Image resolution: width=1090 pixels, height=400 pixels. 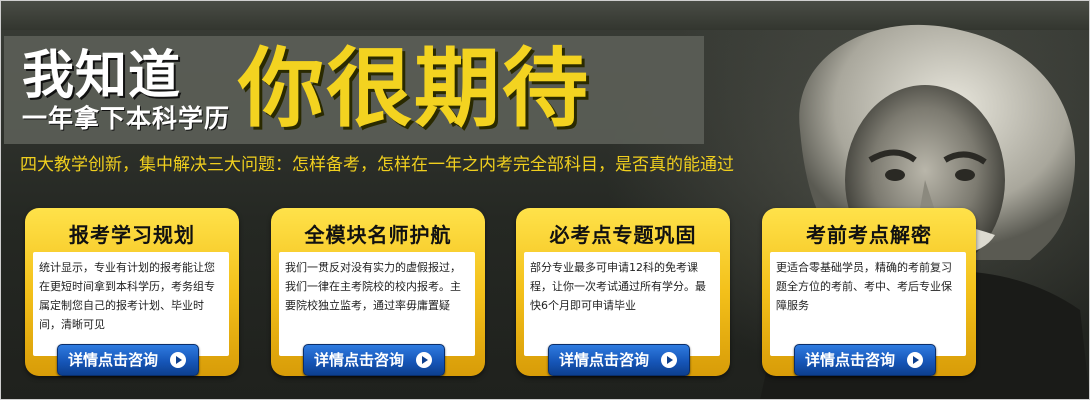 I want to click on card-body: 更适合零基础学员，精确的考前复习题全方位的考前、考中、考后专业保障服务, so click(x=868, y=304).